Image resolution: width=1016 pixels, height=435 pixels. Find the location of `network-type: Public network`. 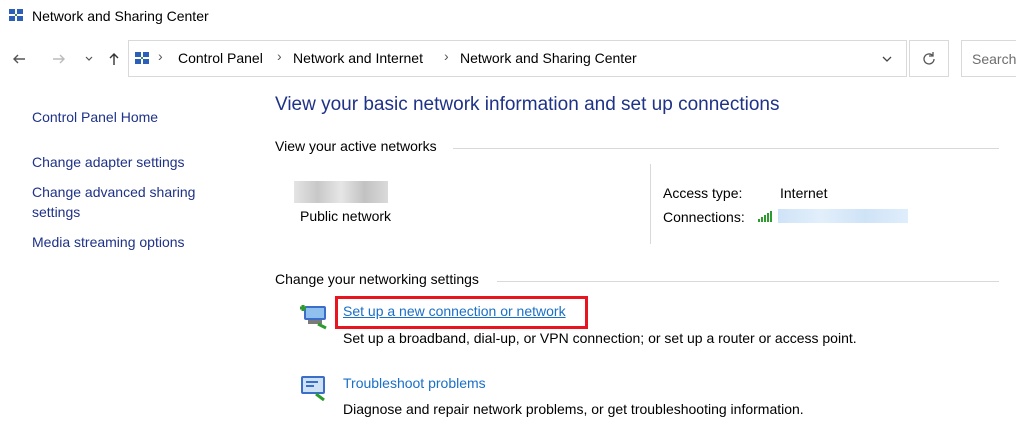

network-type: Public network is located at coordinates (346, 216).